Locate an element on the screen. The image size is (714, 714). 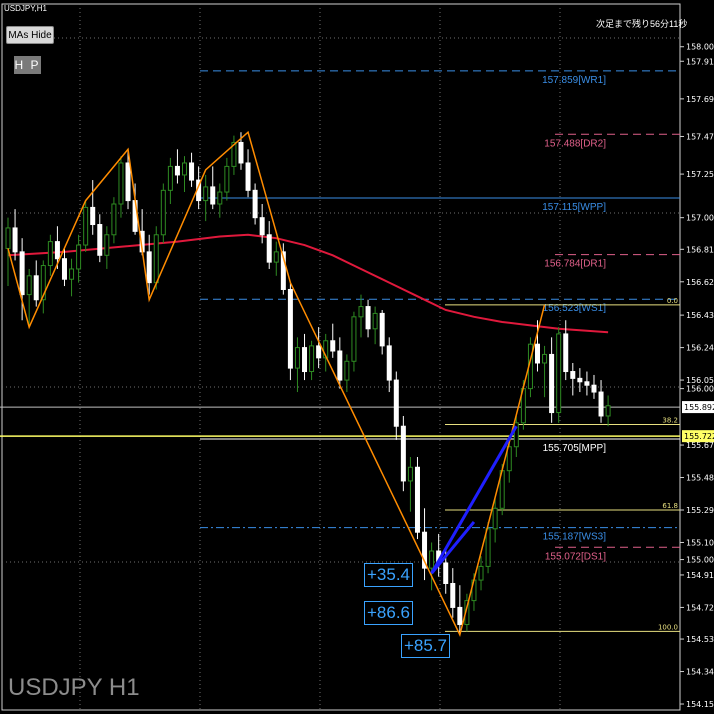
fib-label: 100.0 is located at coordinates (668, 627).